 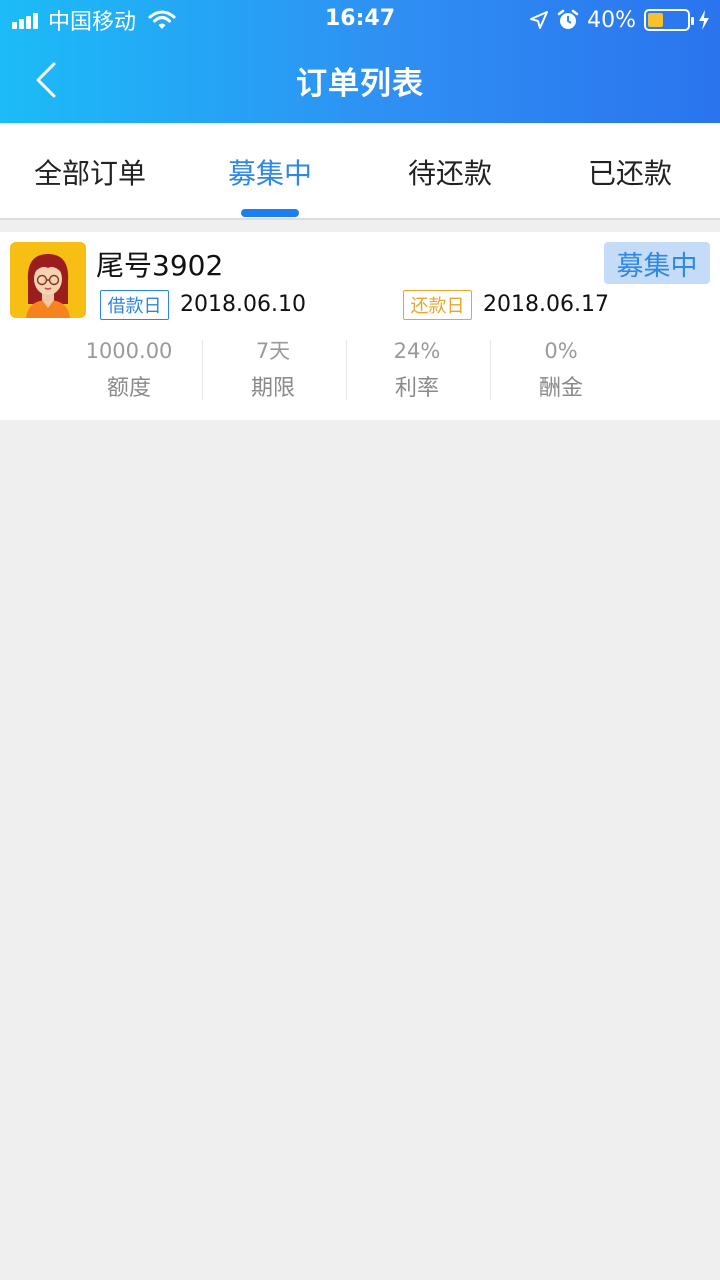 What do you see at coordinates (560, 388) in the screenshot?
I see `stat-commission-label: 酬金` at bounding box center [560, 388].